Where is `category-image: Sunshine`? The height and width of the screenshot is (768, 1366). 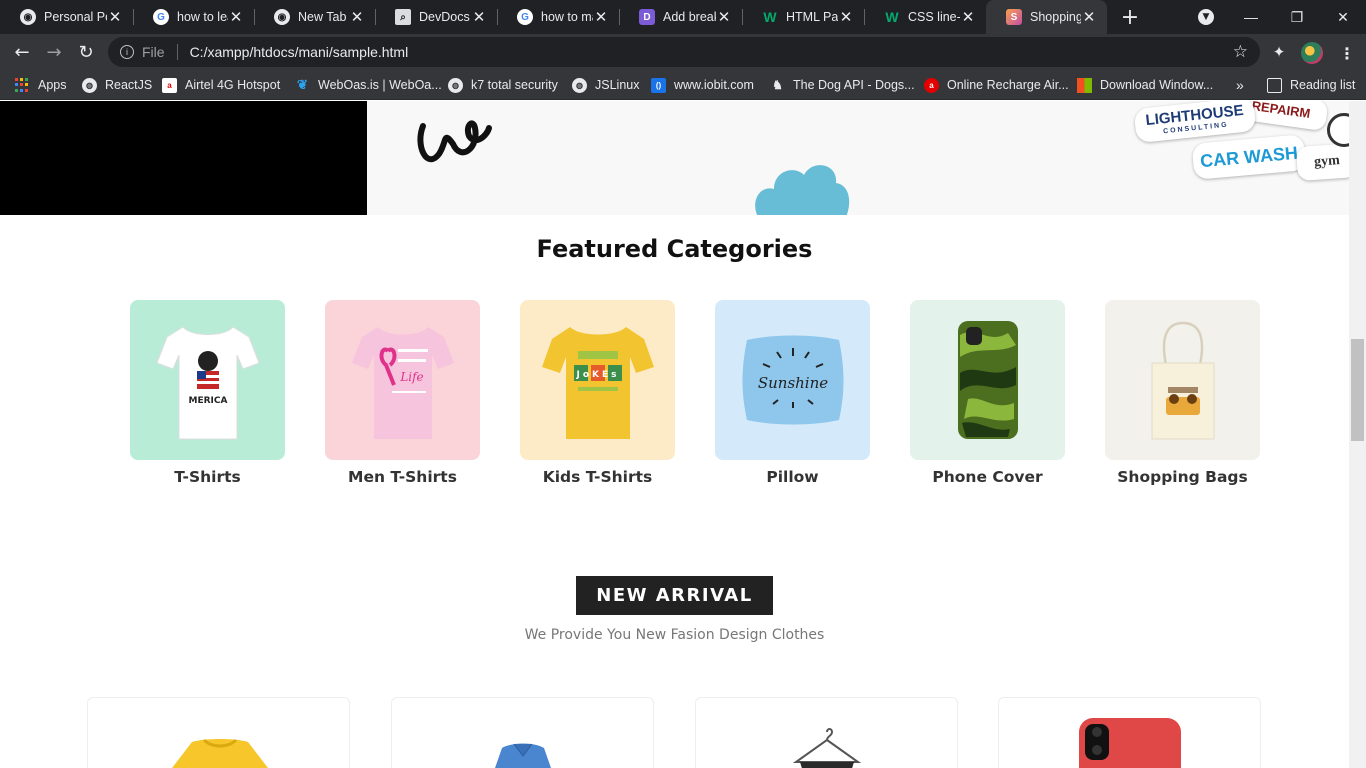
category-image: Sunshine is located at coordinates (792, 380).